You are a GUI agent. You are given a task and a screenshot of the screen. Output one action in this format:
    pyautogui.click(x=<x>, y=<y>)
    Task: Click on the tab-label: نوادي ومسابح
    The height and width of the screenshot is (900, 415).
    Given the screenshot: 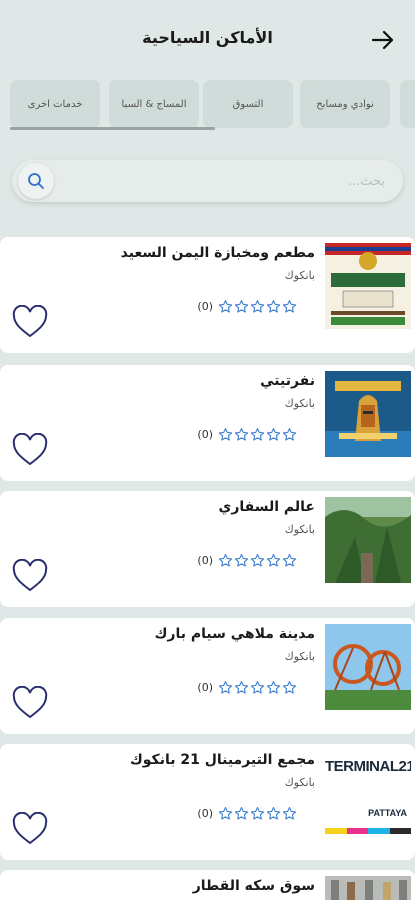 What is the action you would take?
    pyautogui.click(x=345, y=104)
    